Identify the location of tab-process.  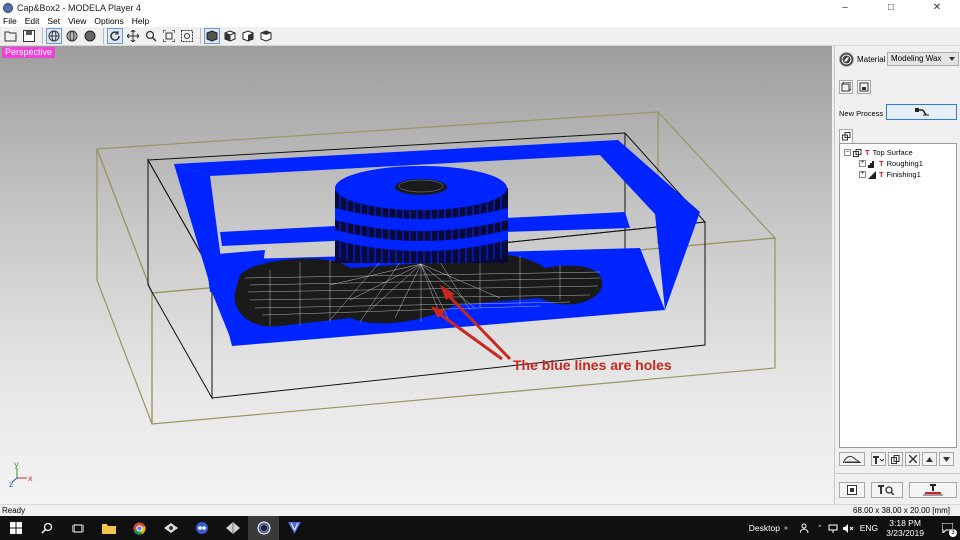
(846, 136).